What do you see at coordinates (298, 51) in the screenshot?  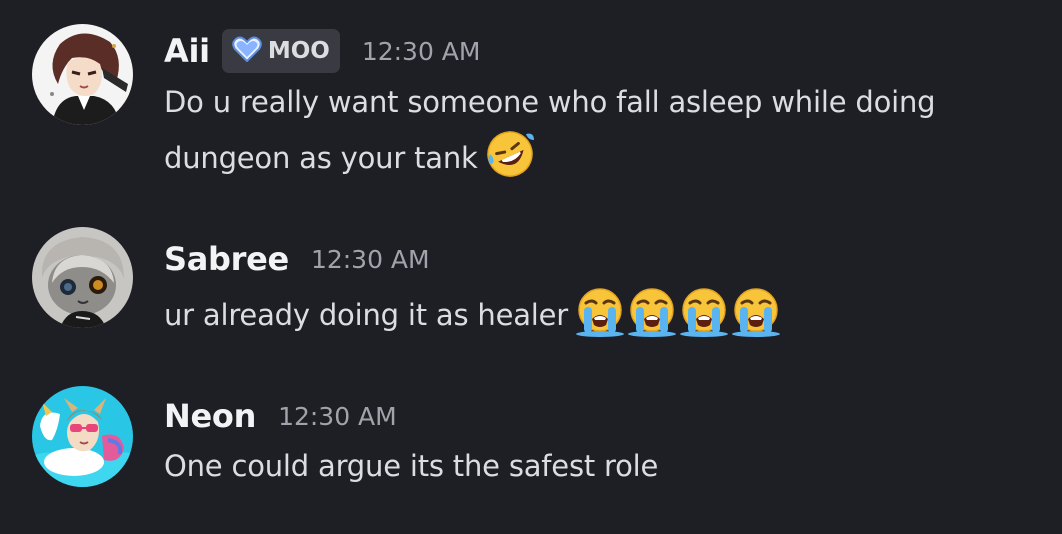 I see `server-tag-label: MOO` at bounding box center [298, 51].